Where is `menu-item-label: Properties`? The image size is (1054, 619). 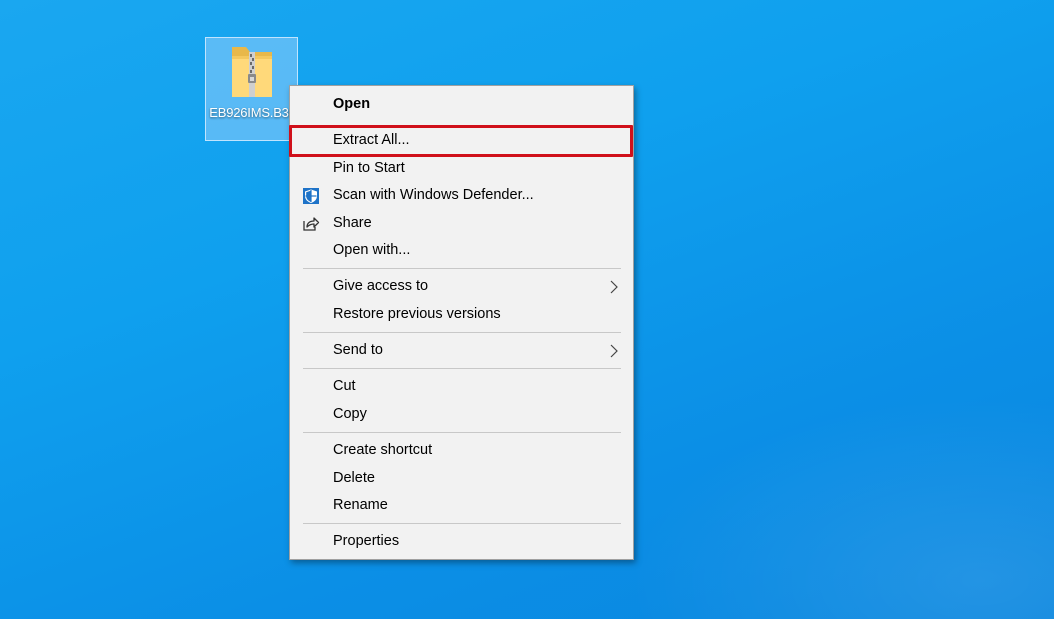
menu-item-label: Properties is located at coordinates (366, 541).